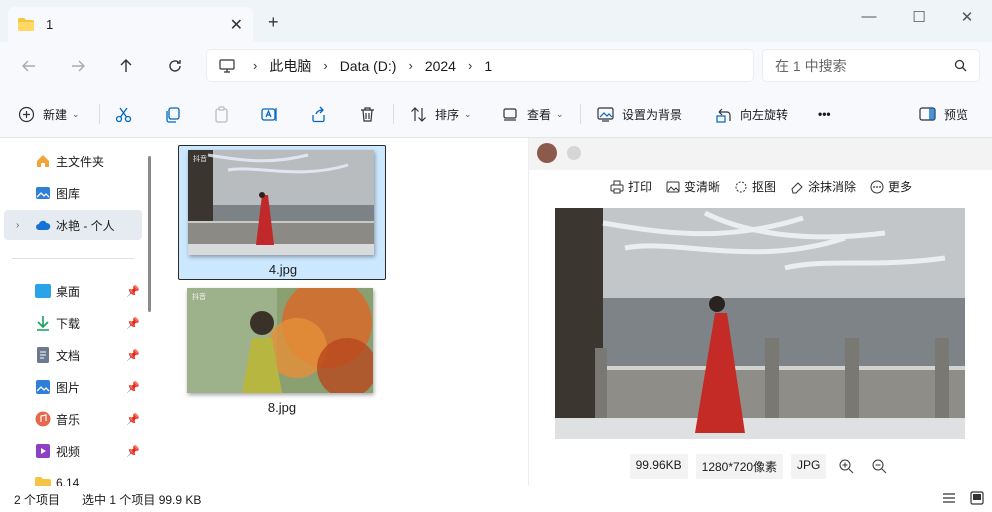 This screenshot has height=512, width=992. I want to click on zoom-in-icon, so click(846, 466).